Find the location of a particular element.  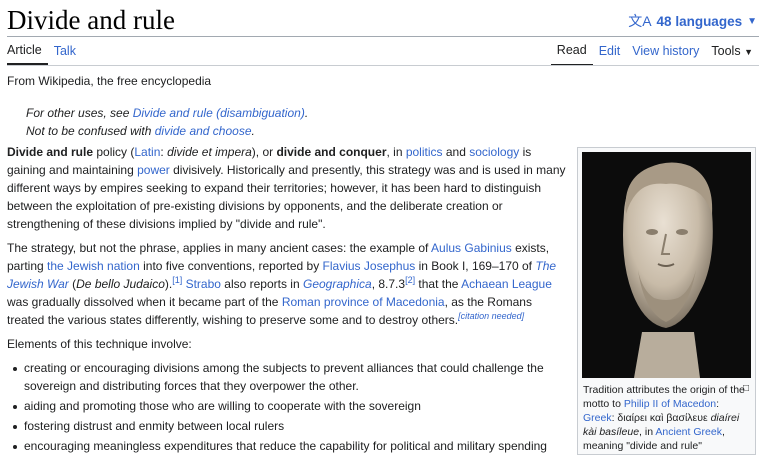

hatnote-text: For other uses, see is located at coordinates (79, 113).